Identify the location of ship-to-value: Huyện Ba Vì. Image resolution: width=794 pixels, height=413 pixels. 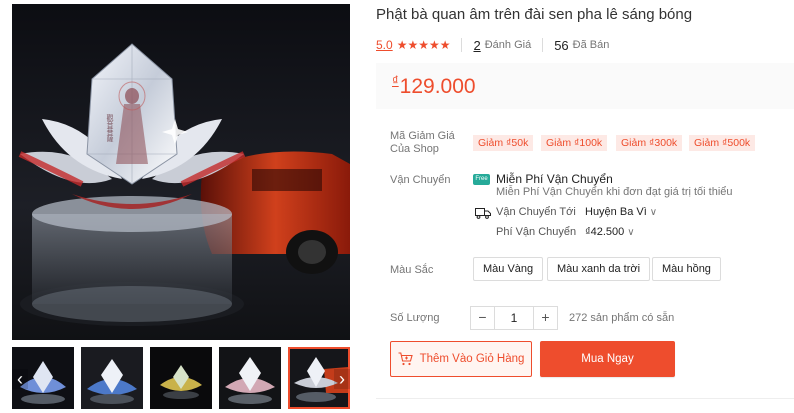
(616, 212).